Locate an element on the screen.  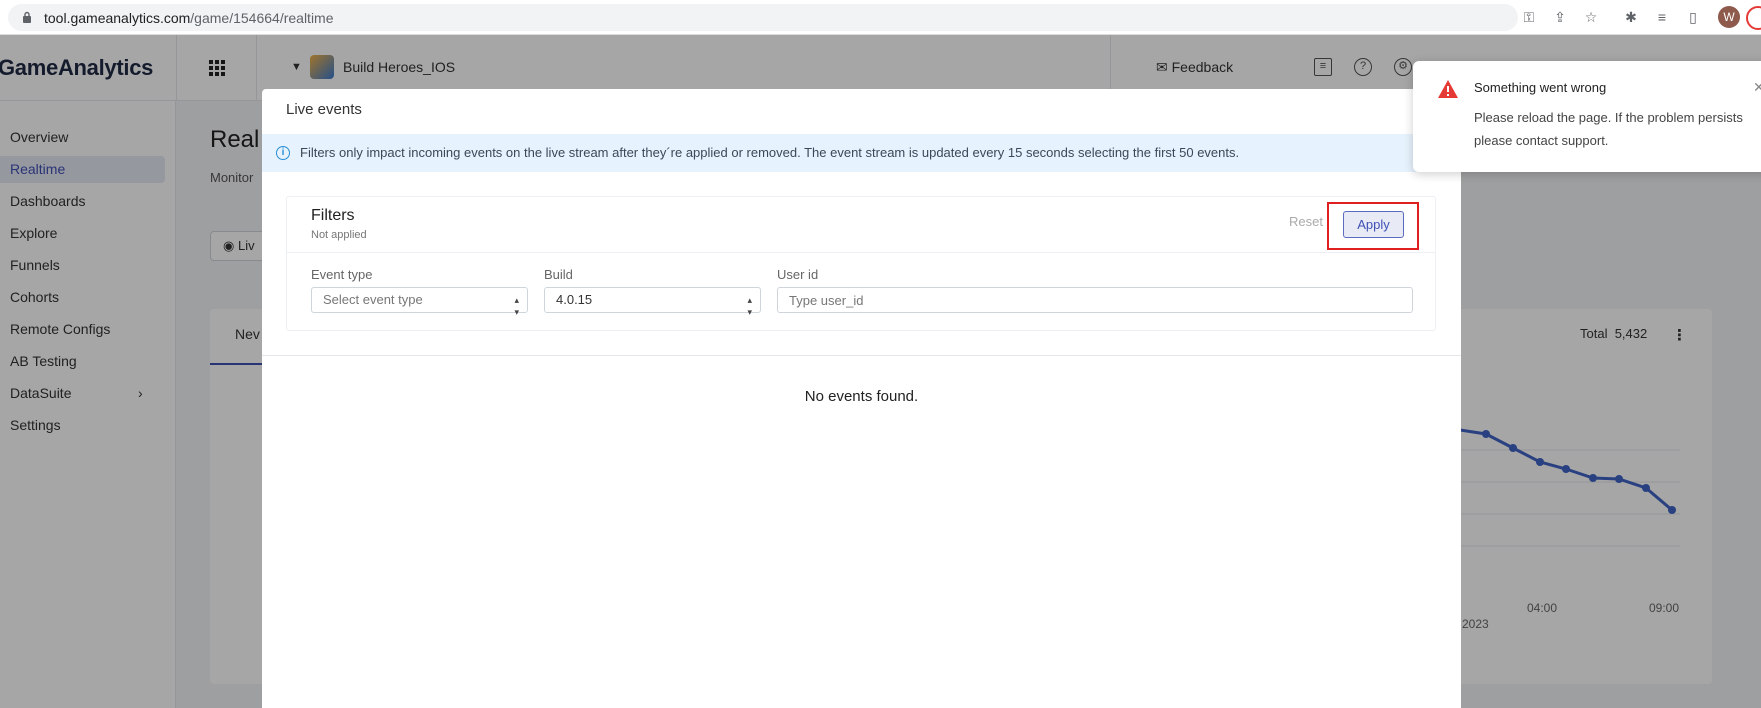
event-type-label: Event type is located at coordinates (342, 274).